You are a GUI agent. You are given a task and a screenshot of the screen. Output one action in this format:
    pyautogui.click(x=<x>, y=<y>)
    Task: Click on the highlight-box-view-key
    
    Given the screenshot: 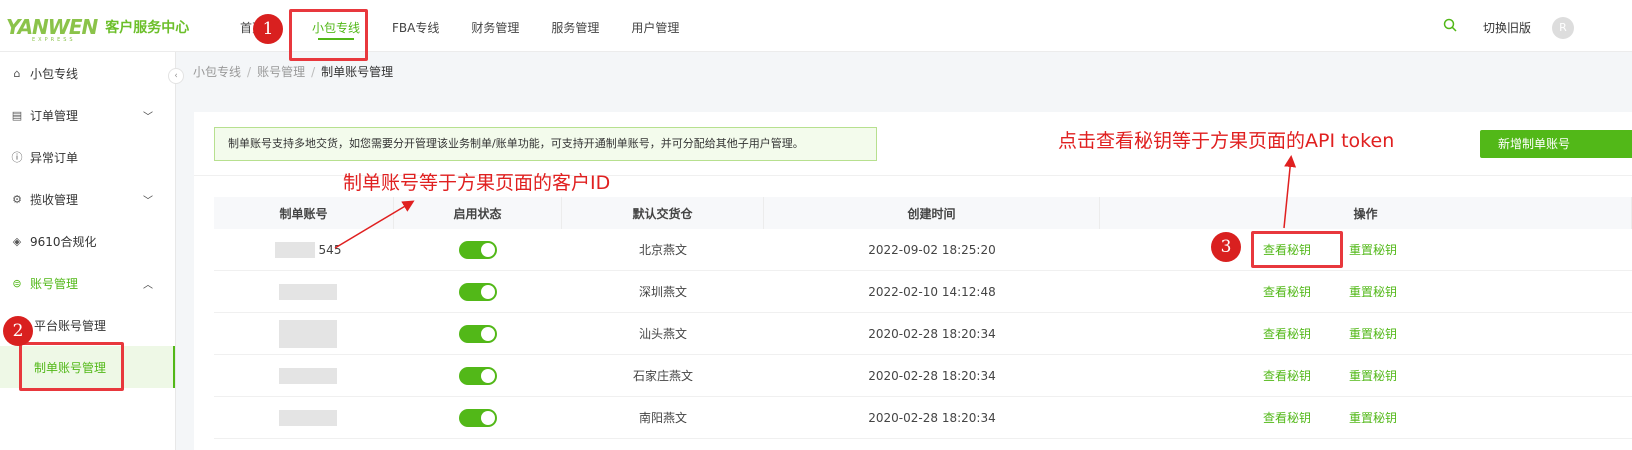 What is the action you would take?
    pyautogui.click(x=1297, y=249)
    